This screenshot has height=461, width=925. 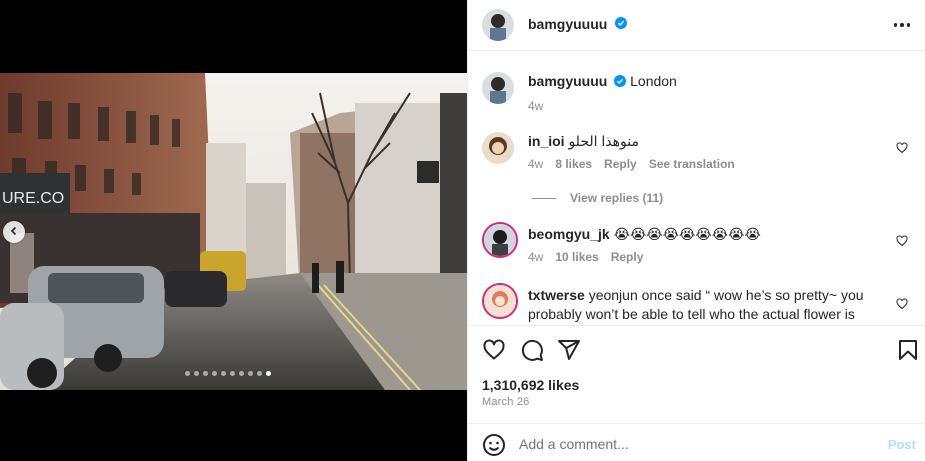 I want to click on comment-text: 😭😭😭😭😭😭😭😭😭, so click(x=687, y=234).